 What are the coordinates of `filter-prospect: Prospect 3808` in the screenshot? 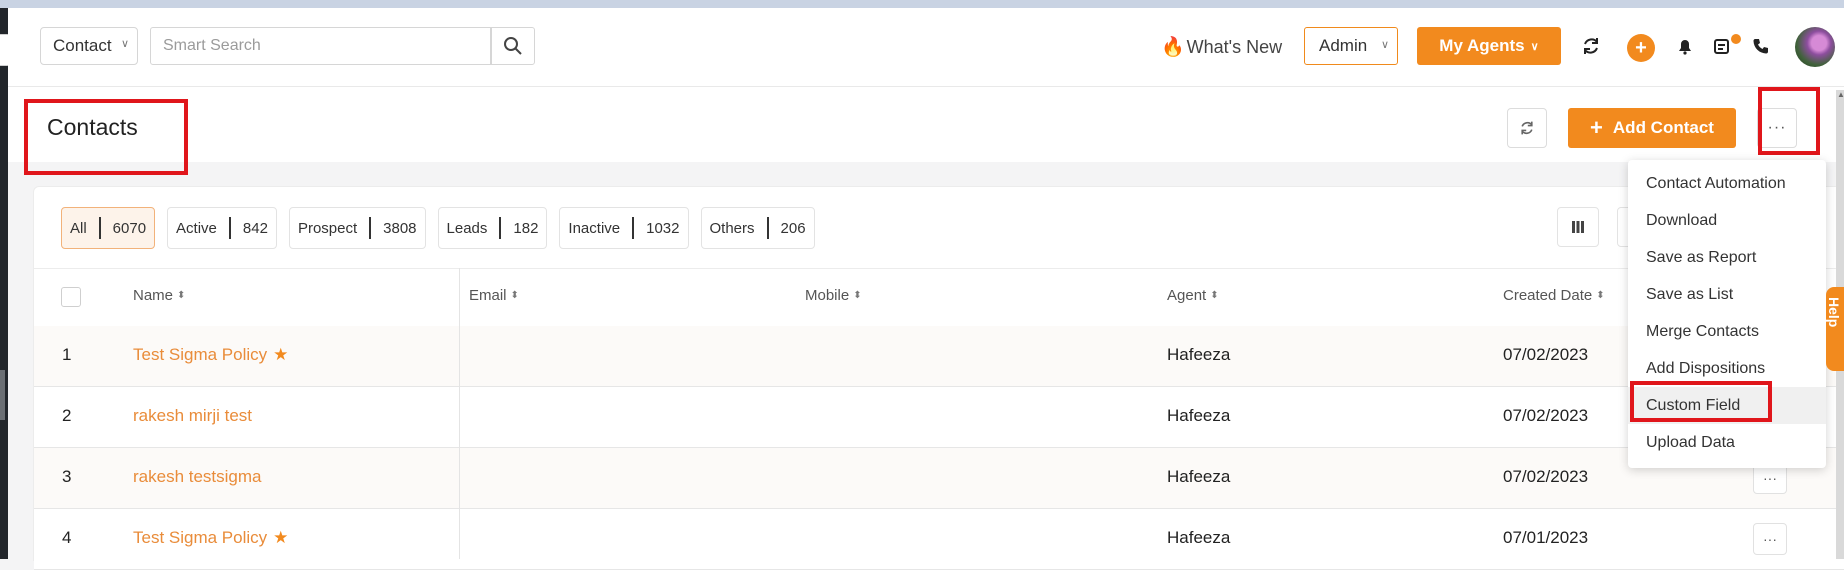 It's located at (357, 228).